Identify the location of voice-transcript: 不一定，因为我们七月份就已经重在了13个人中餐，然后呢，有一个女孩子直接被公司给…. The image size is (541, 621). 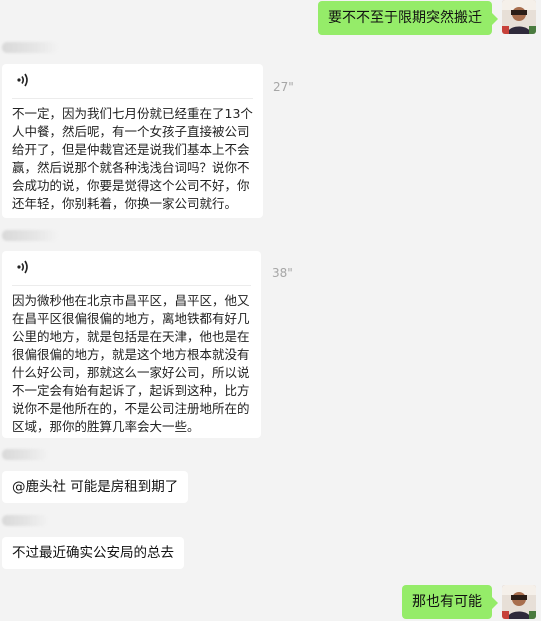
(132, 158).